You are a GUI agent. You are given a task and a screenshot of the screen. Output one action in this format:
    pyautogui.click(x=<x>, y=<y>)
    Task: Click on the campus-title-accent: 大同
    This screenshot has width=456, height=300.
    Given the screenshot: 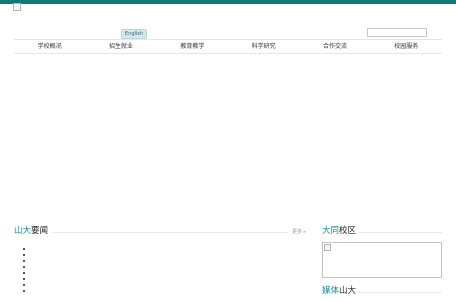 What is the action you would take?
    pyautogui.click(x=331, y=231)
    